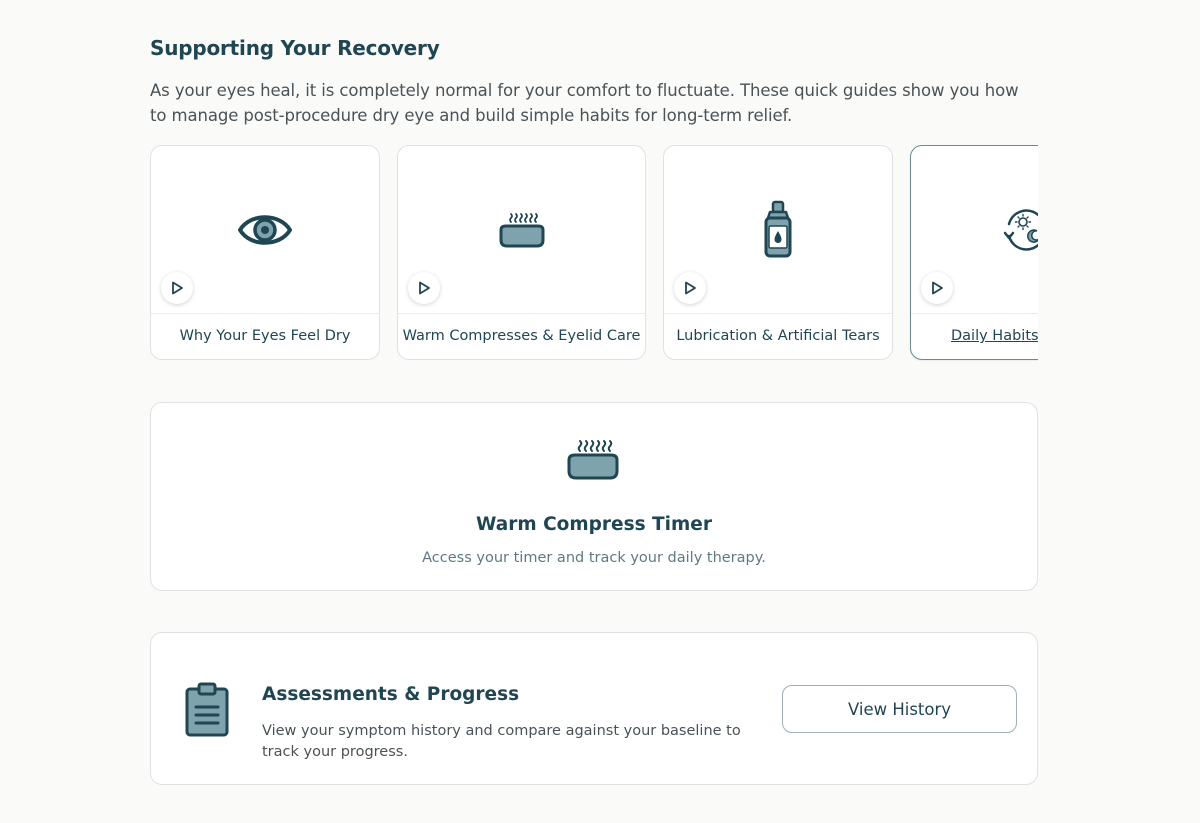 The image size is (1200, 823). Describe the element at coordinates (994, 336) in the screenshot. I see `guide-label: Daily Habits T` at that location.